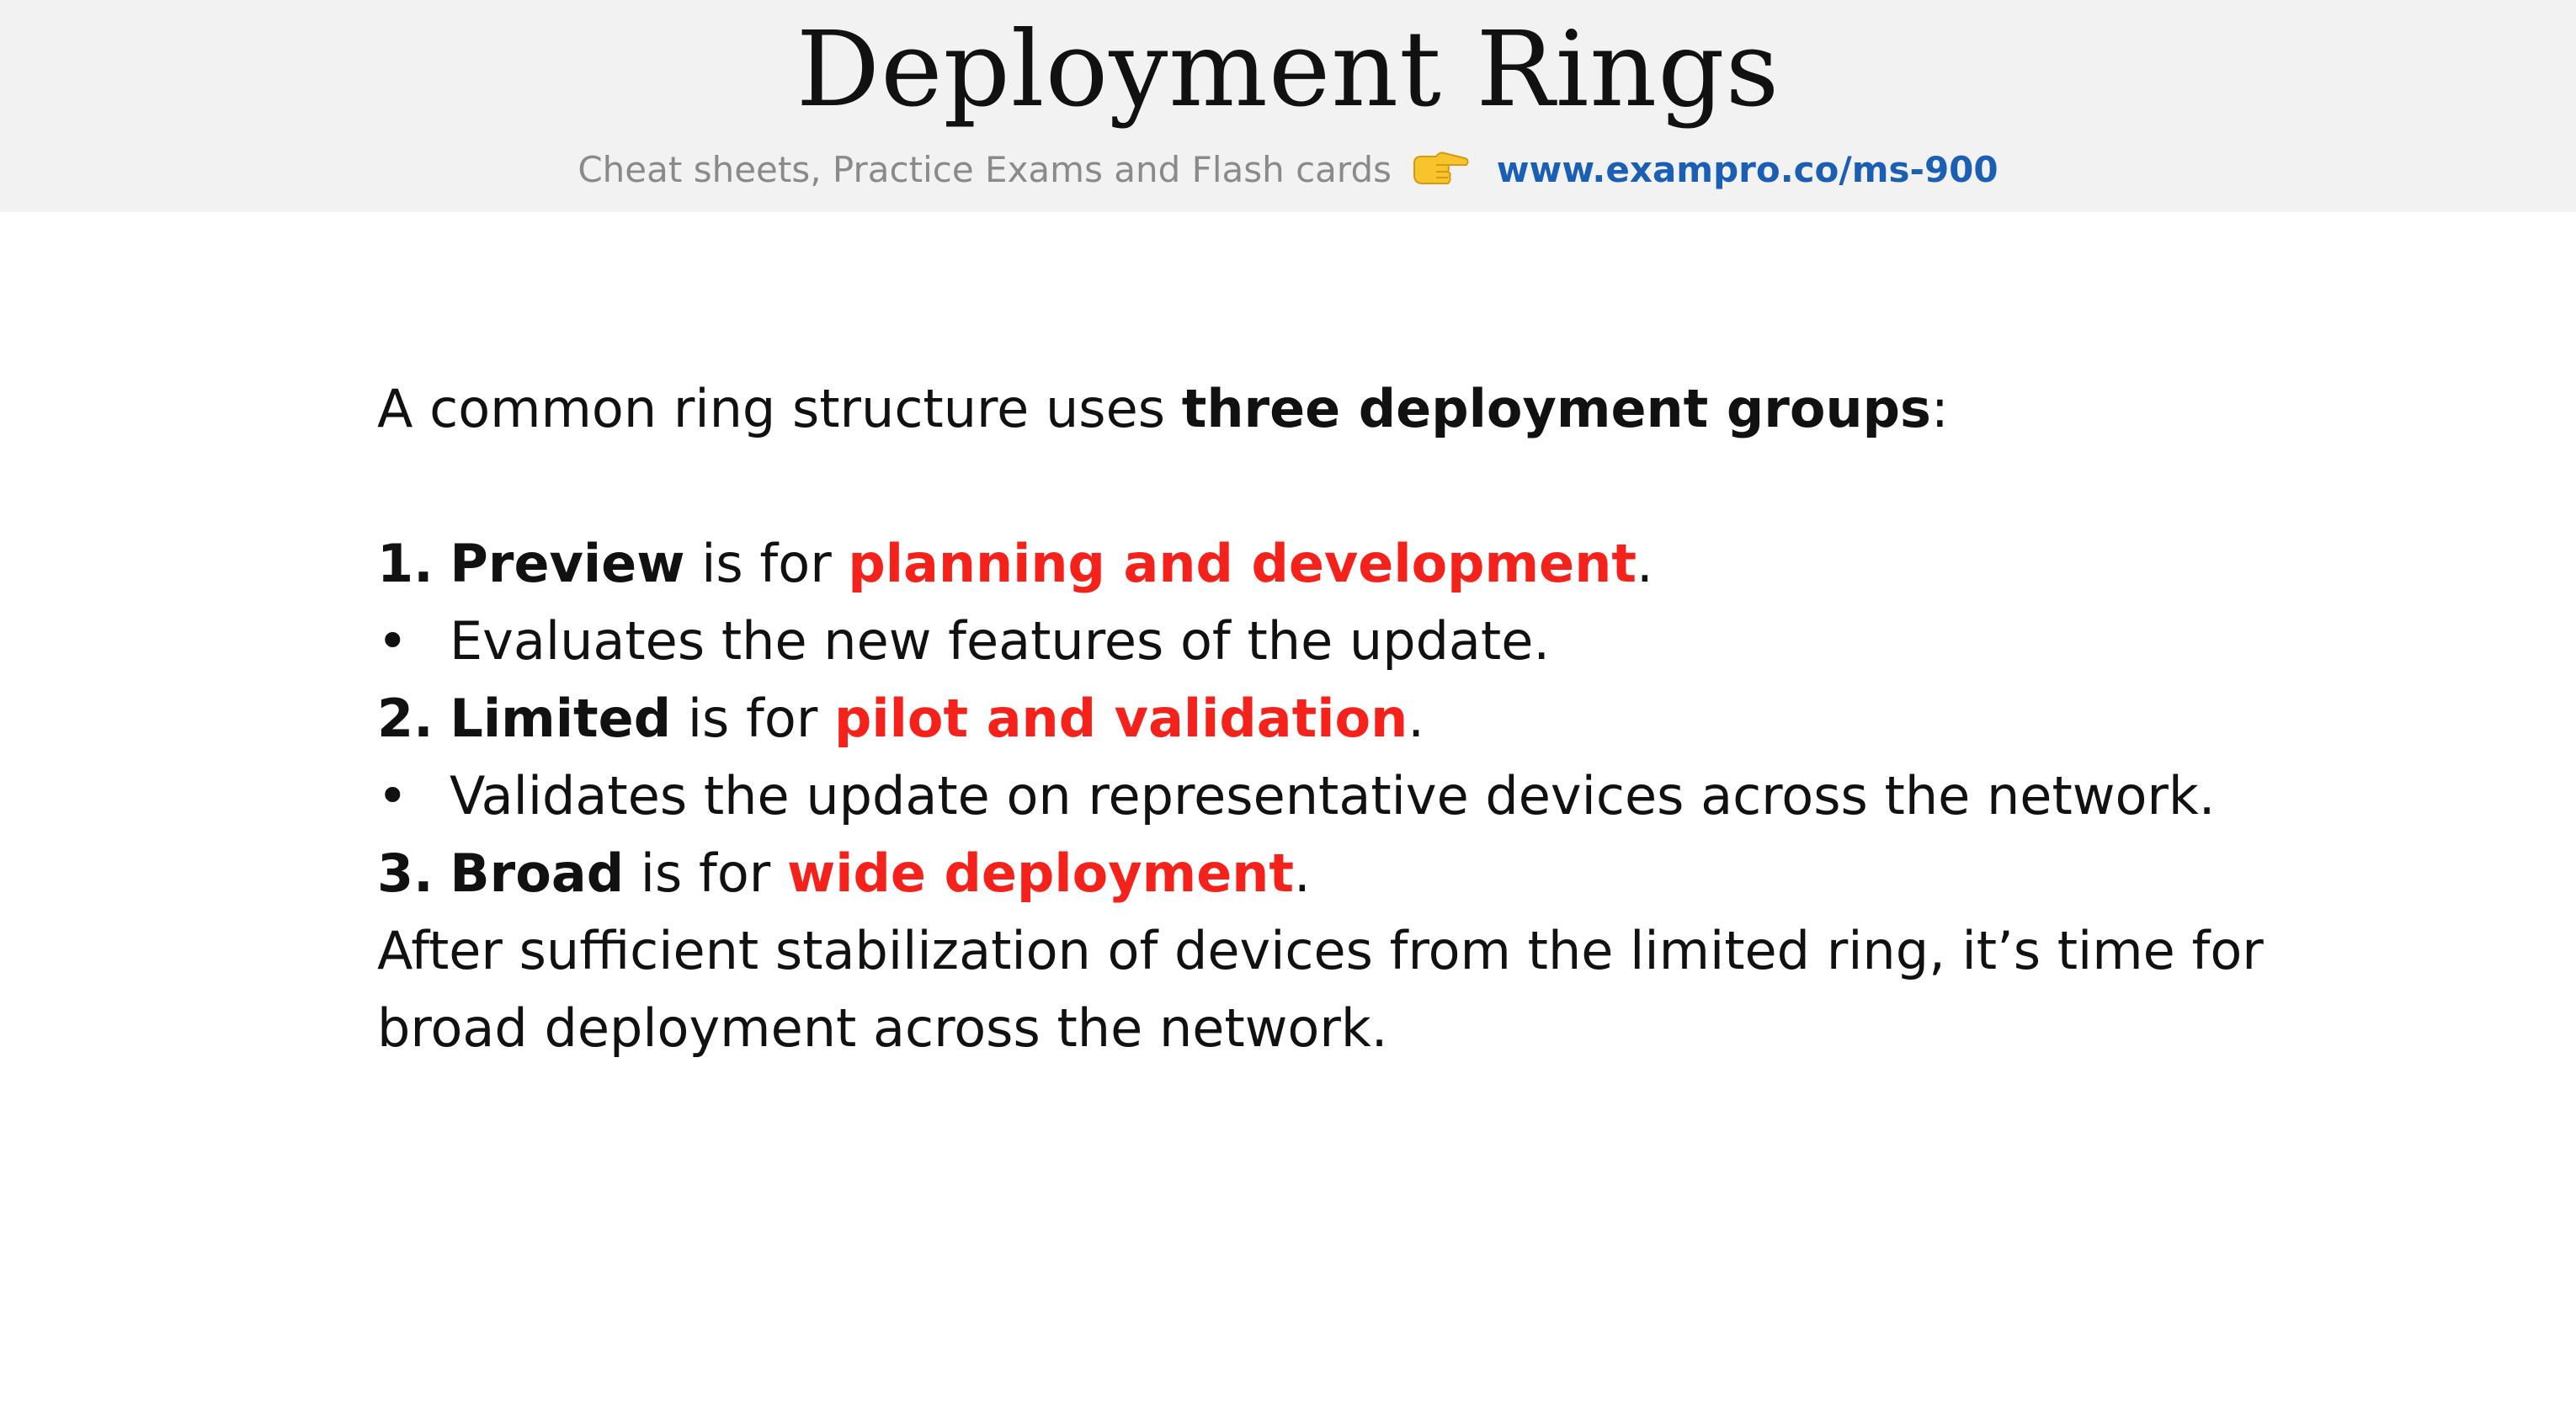  What do you see at coordinates (1243, 563) in the screenshot?
I see `ring-purpose: planning and development` at bounding box center [1243, 563].